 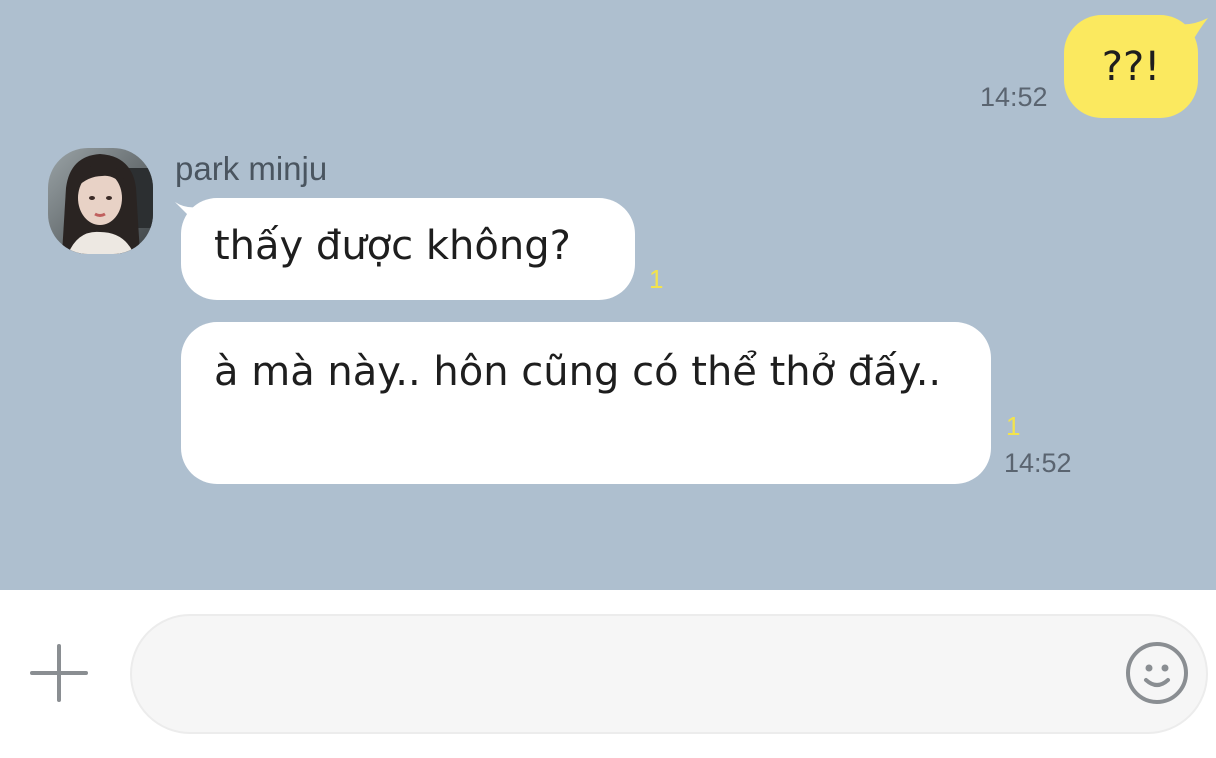 I want to click on sender-name: park minju, so click(x=251, y=168).